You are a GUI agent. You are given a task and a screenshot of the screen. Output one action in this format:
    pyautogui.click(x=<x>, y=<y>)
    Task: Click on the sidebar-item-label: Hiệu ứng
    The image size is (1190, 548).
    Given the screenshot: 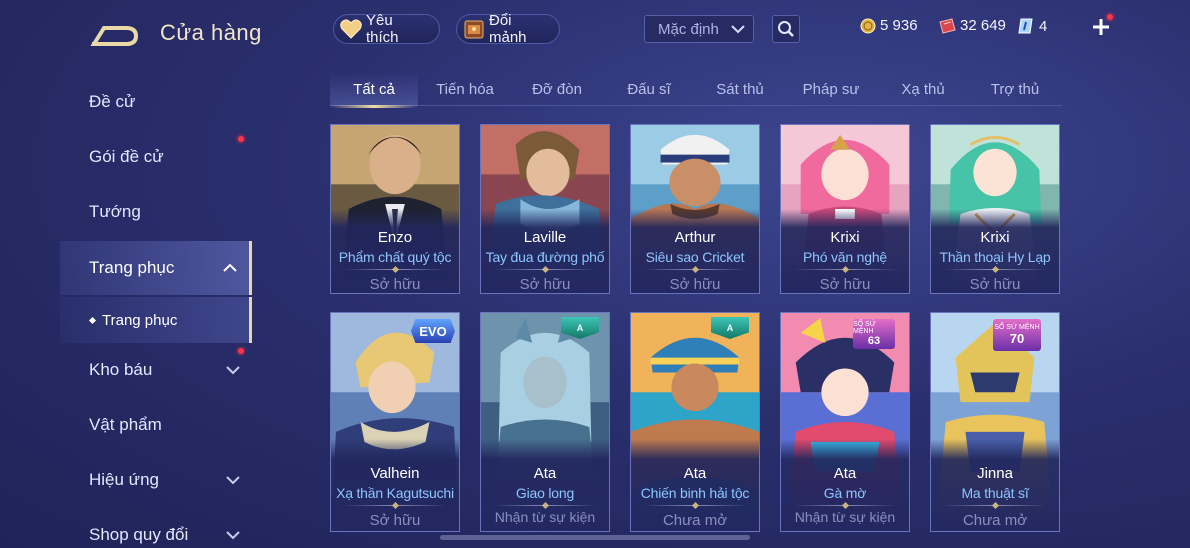 What is the action you would take?
    pyautogui.click(x=124, y=479)
    